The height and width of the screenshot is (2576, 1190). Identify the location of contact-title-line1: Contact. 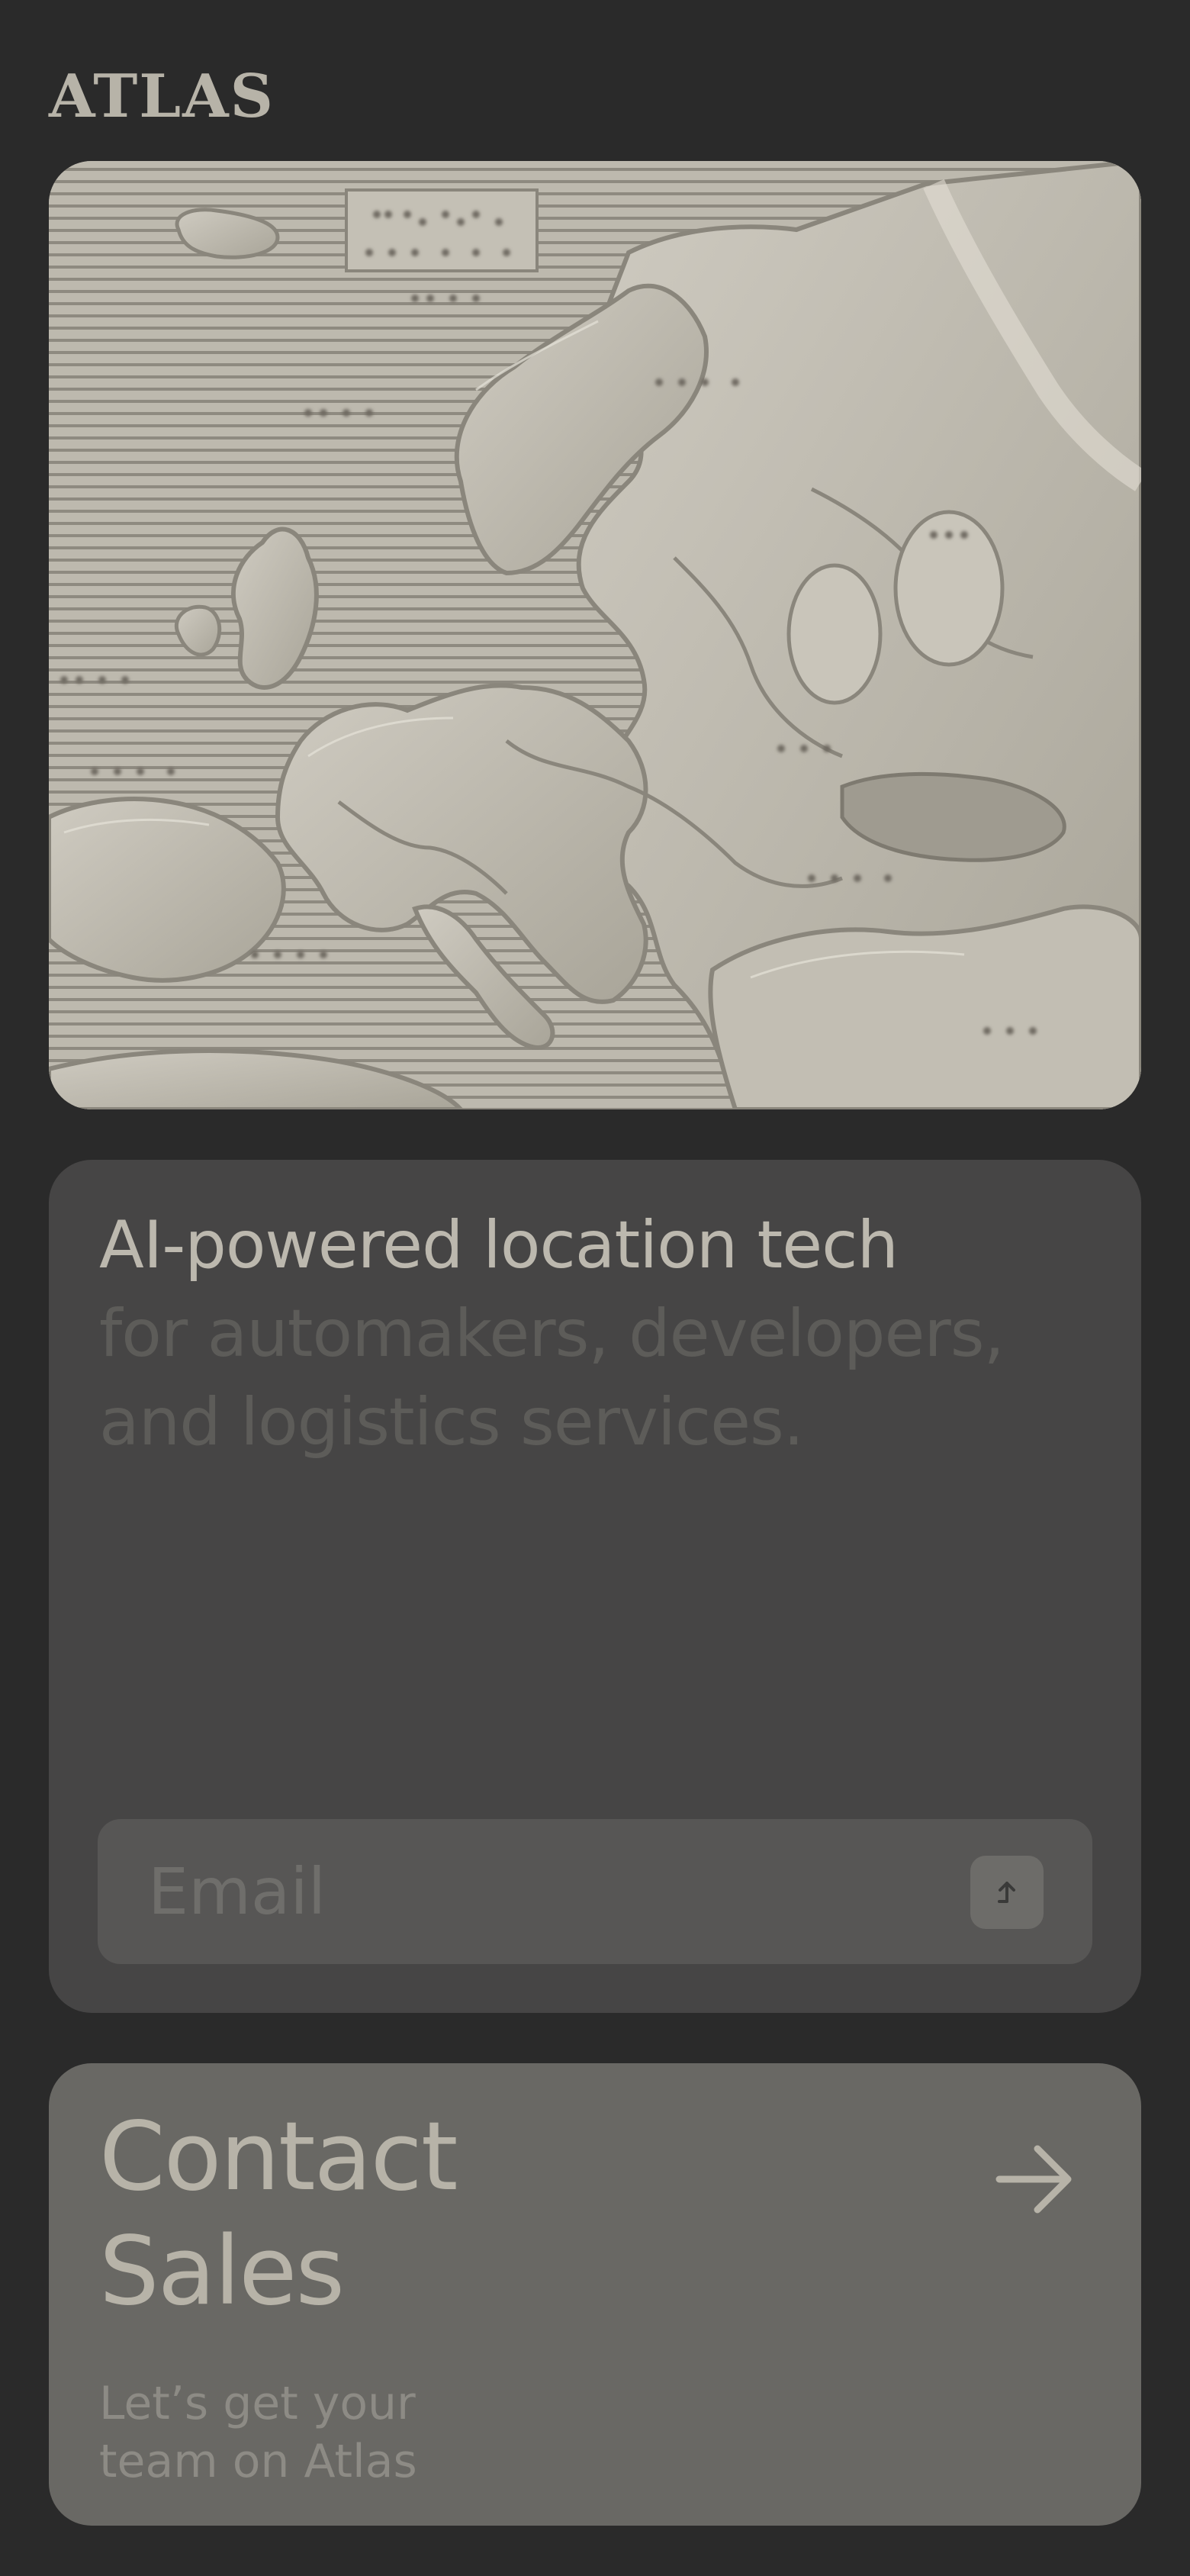
(278, 2157).